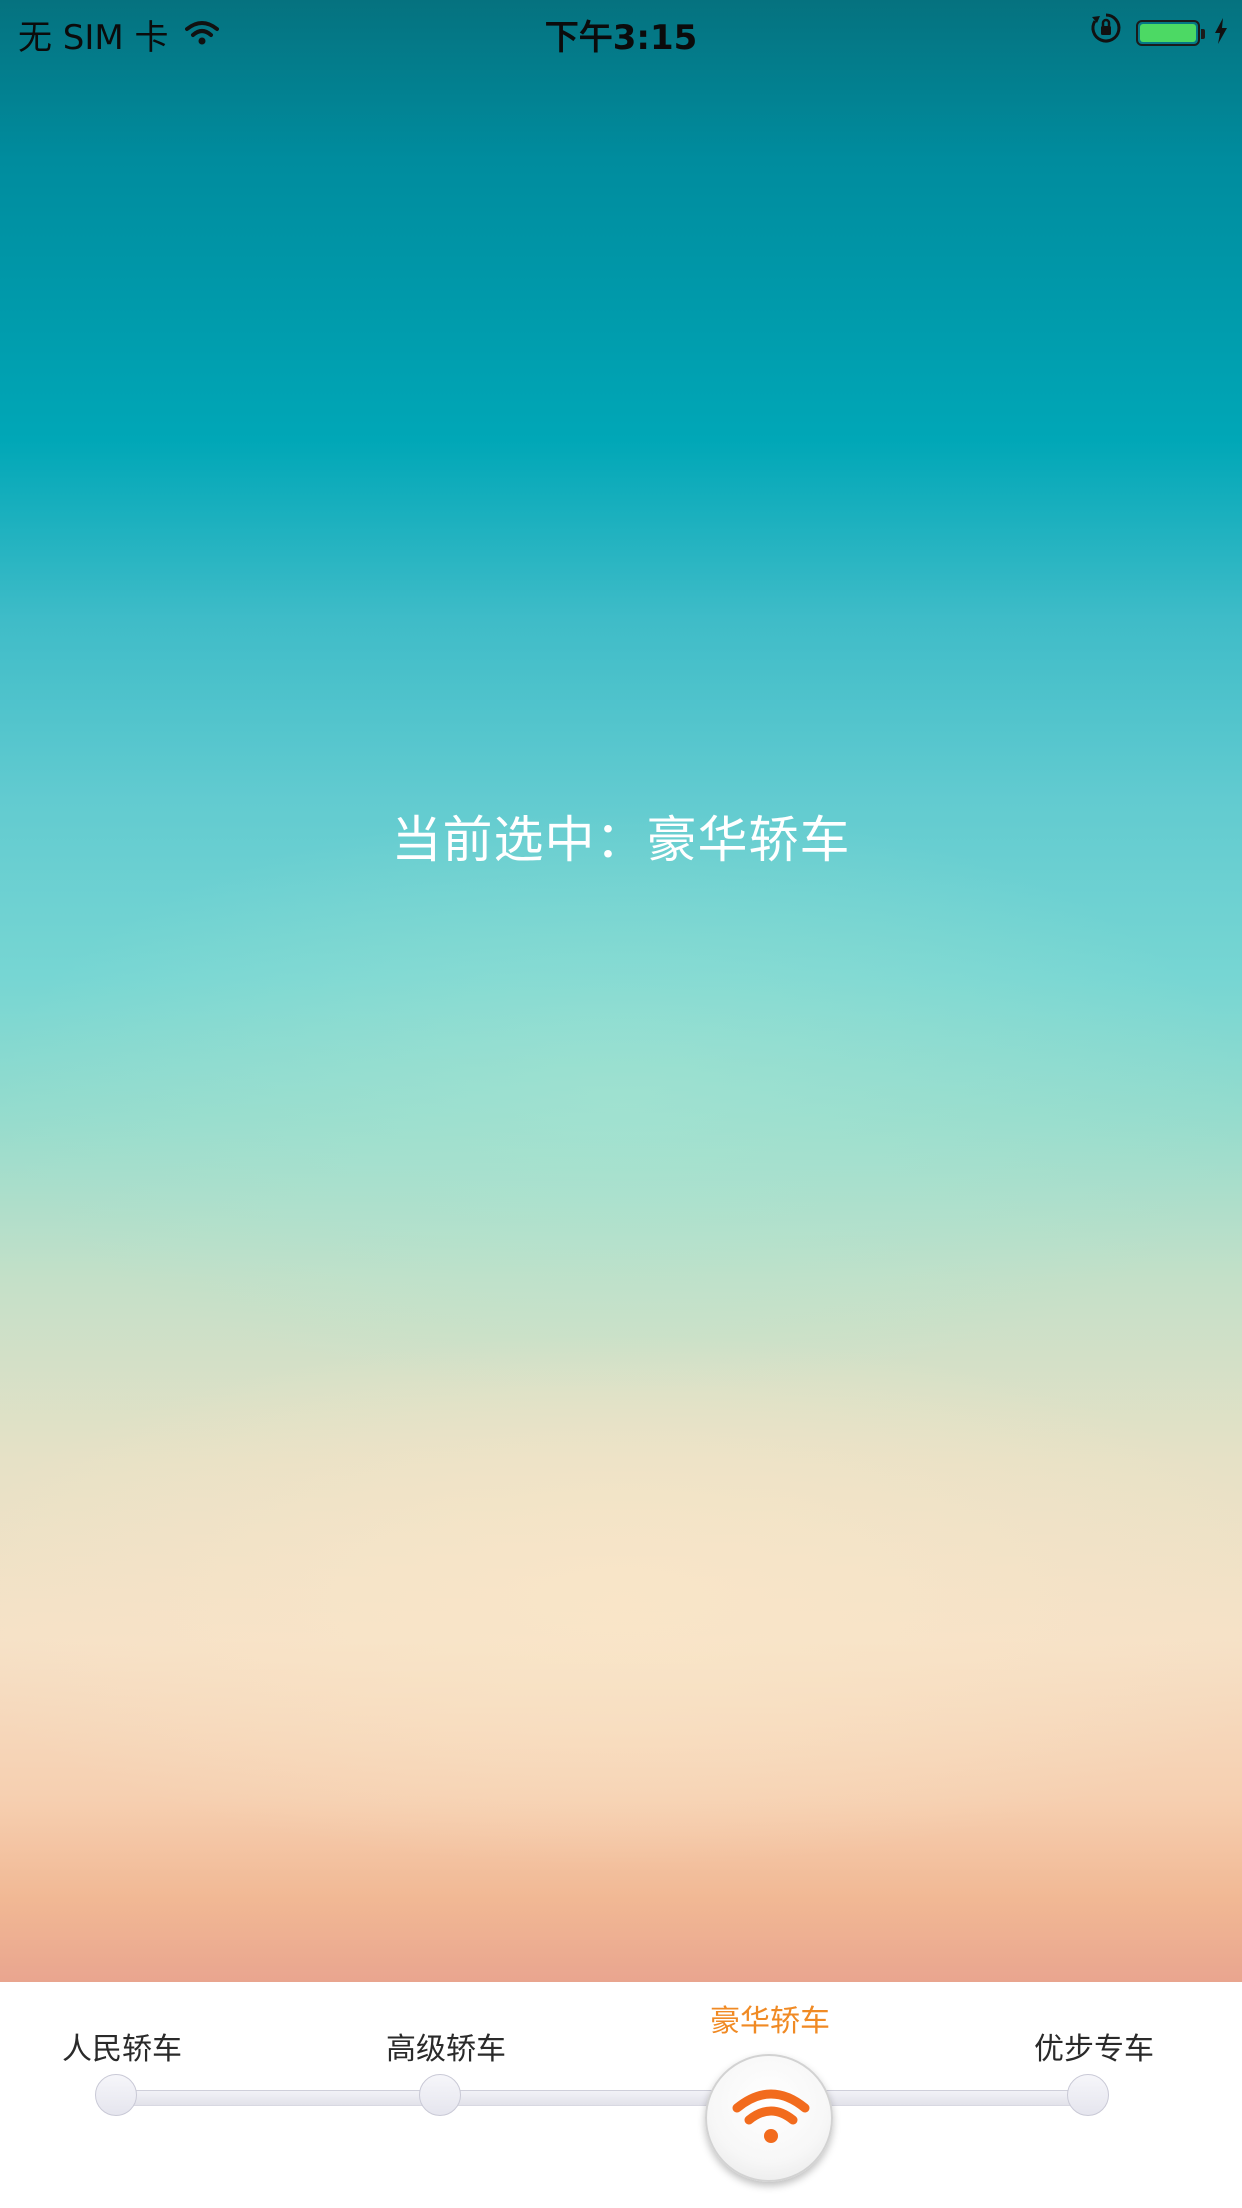 This screenshot has height=2208, width=1242. I want to click on selector-knob, so click(769, 2118).